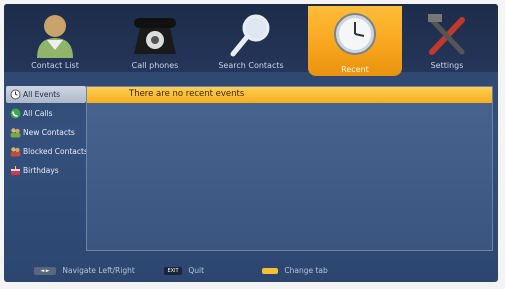 The width and height of the screenshot is (505, 289). Describe the element at coordinates (45, 271) in the screenshot. I see `left-right-arrow-keys-icon: ◄ ►` at that location.